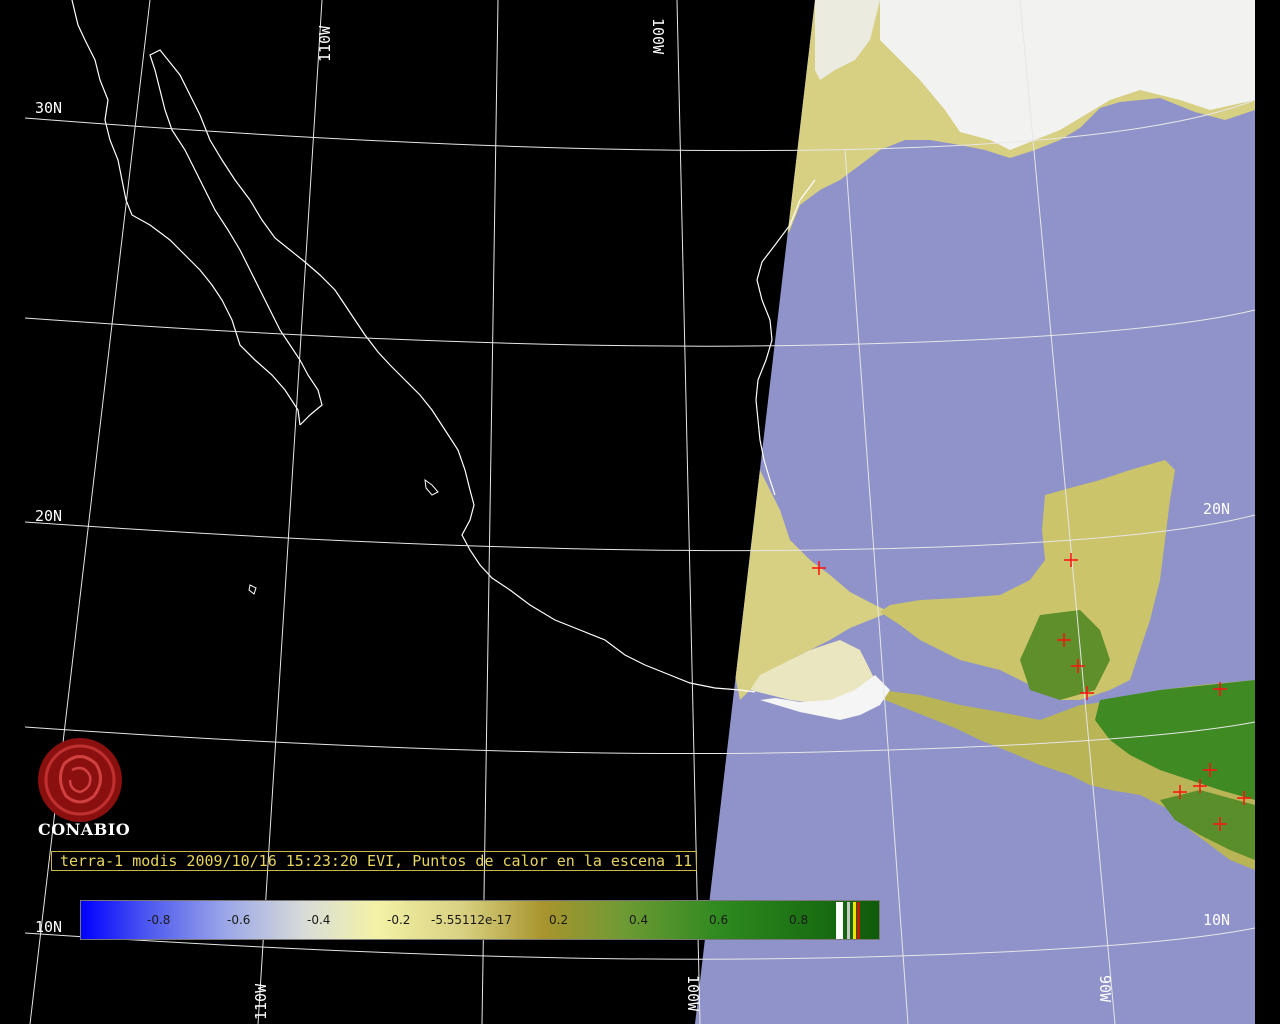  What do you see at coordinates (1105, 989) in the screenshot?
I see `lon-label: 90W` at bounding box center [1105, 989].